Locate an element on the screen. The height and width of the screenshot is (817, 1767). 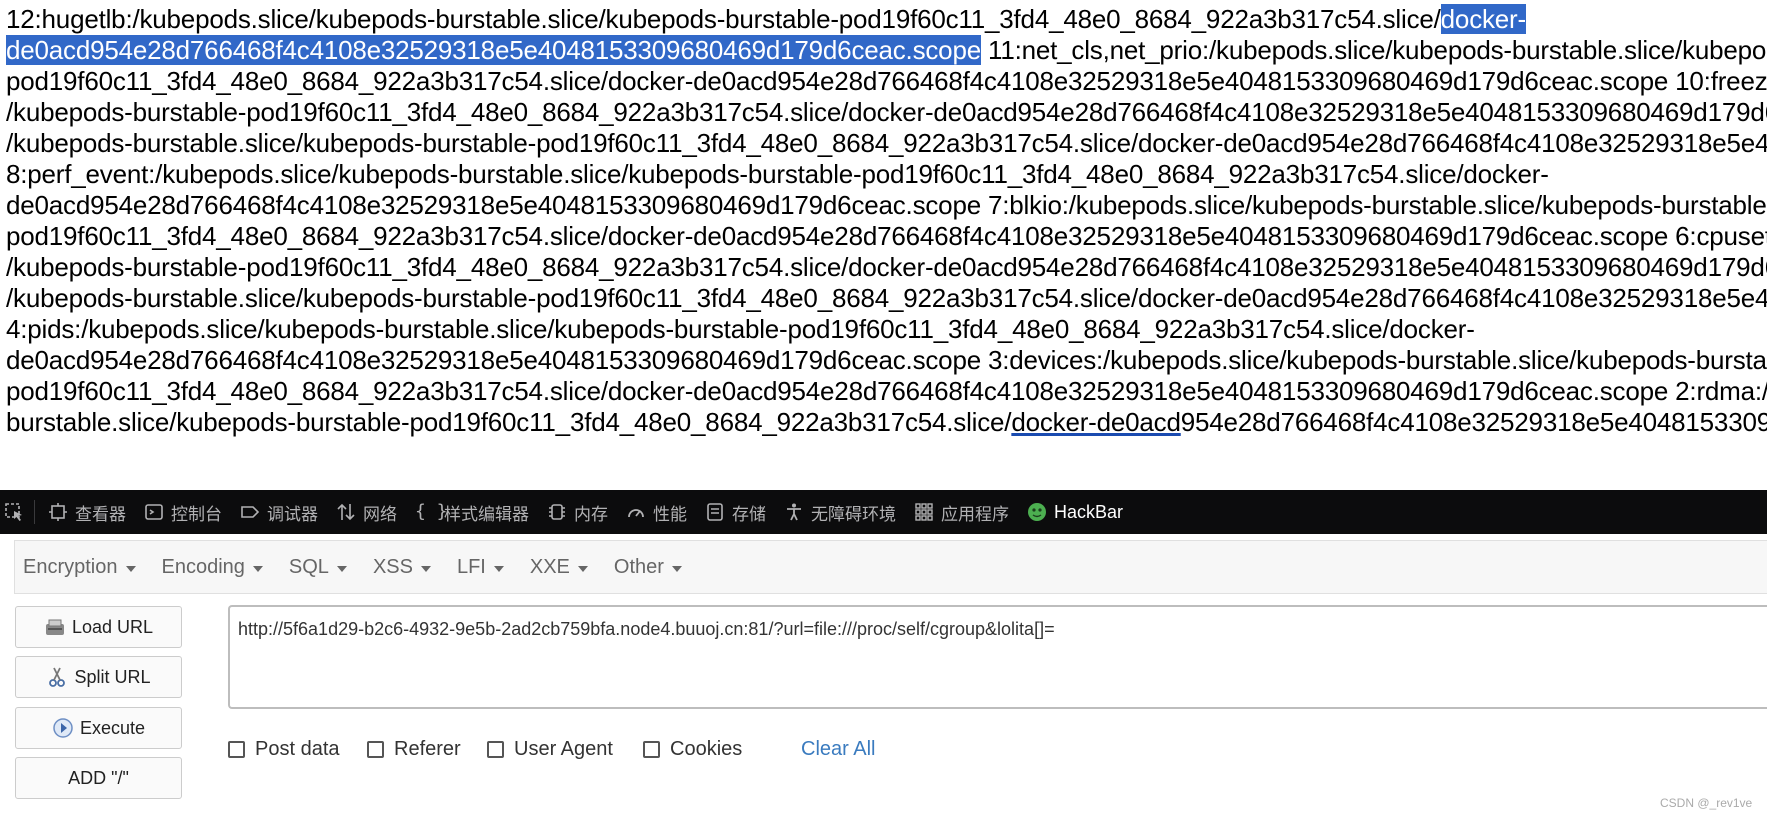
tab-label: 存储 is located at coordinates (749, 514).